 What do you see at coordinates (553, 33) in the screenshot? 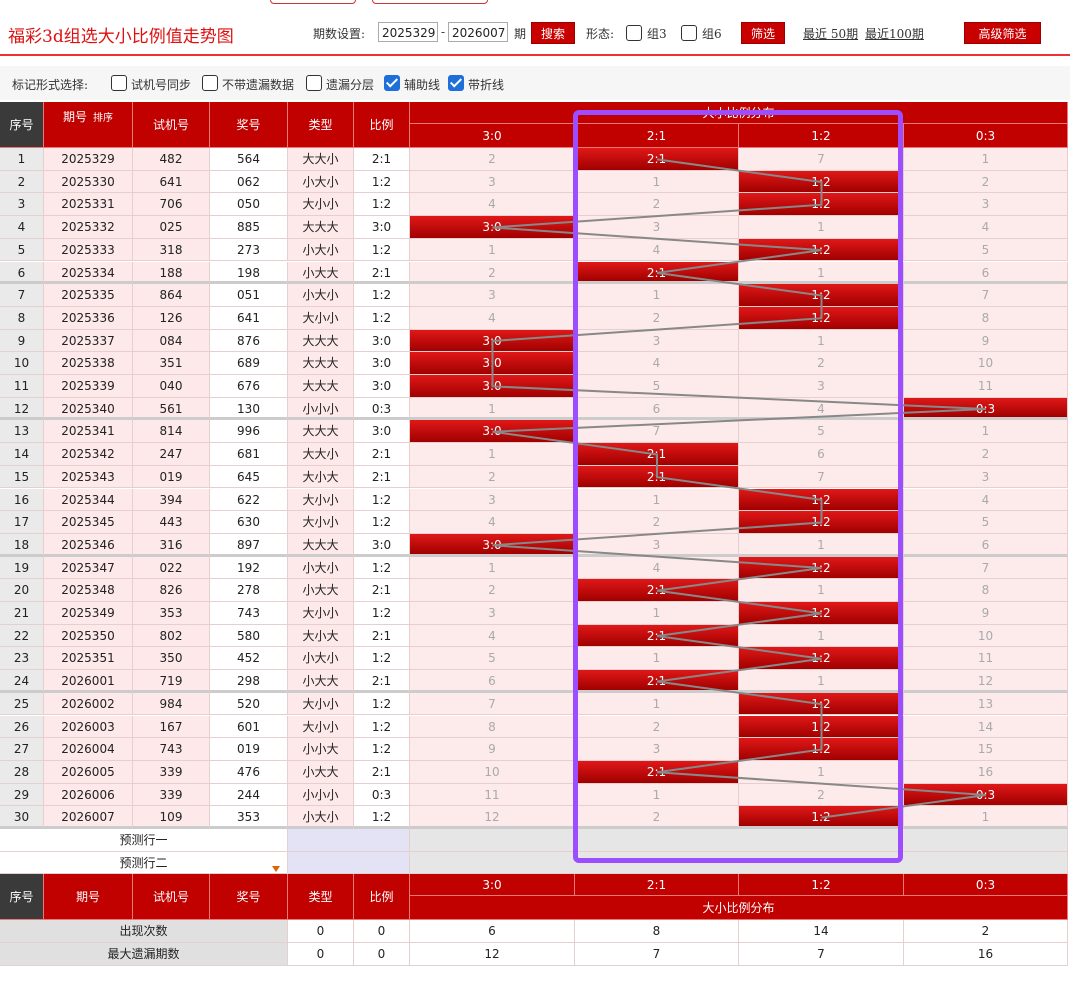
I see `search-button: 搜索` at bounding box center [553, 33].